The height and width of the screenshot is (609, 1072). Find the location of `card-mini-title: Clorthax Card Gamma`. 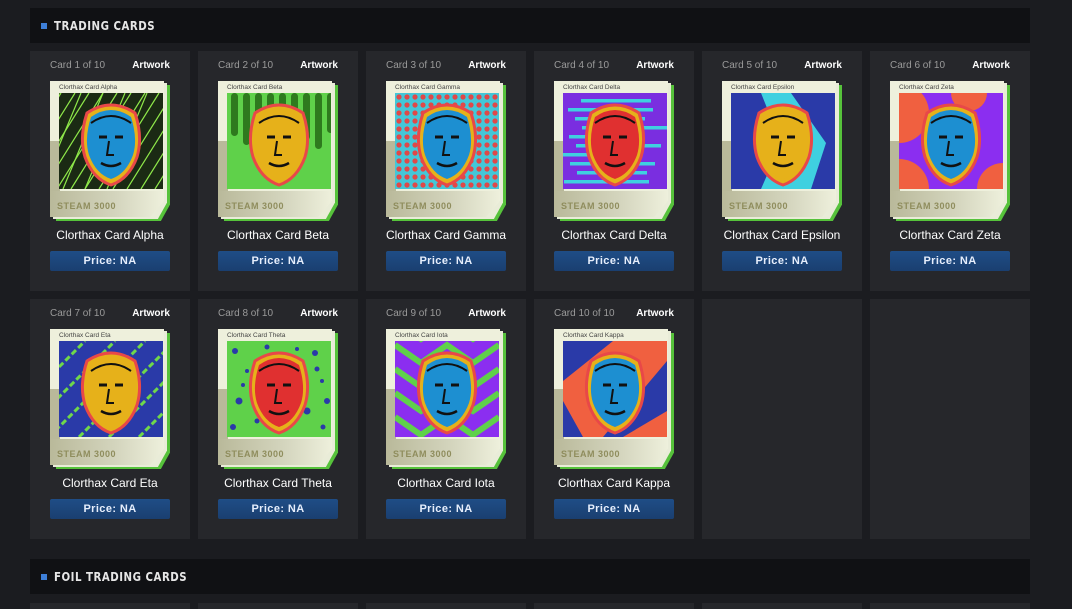

card-mini-title: Clorthax Card Gamma is located at coordinates (428, 87).